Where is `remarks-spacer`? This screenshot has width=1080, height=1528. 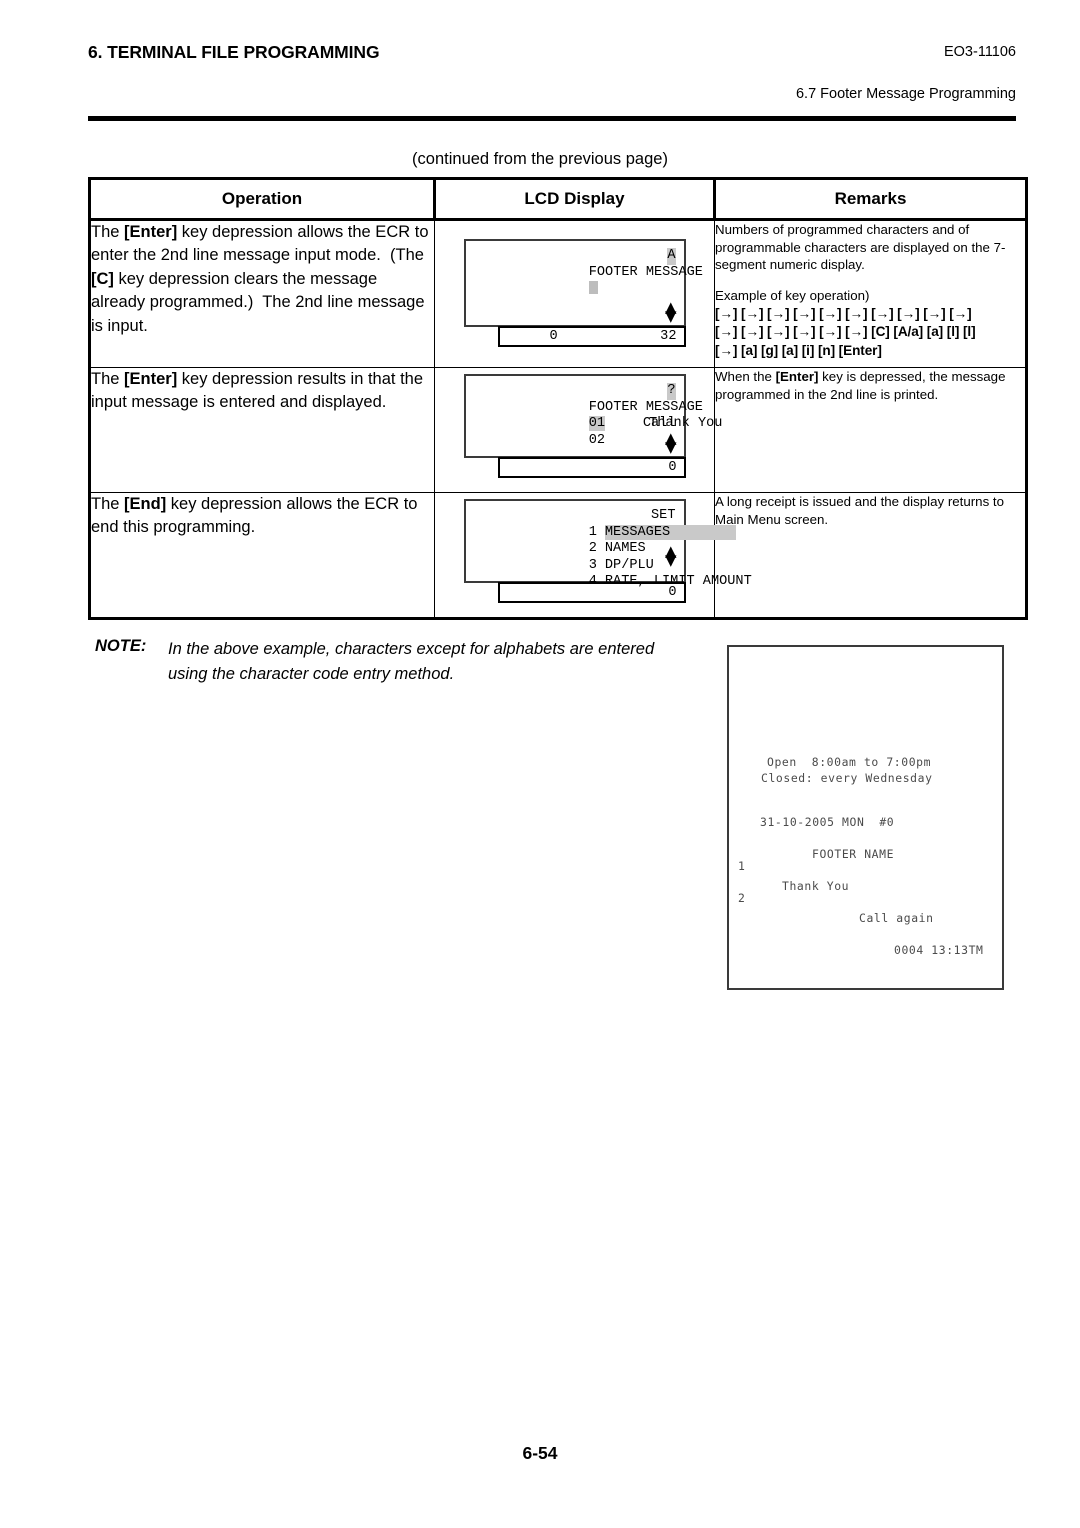
remarks-spacer is located at coordinates (870, 280).